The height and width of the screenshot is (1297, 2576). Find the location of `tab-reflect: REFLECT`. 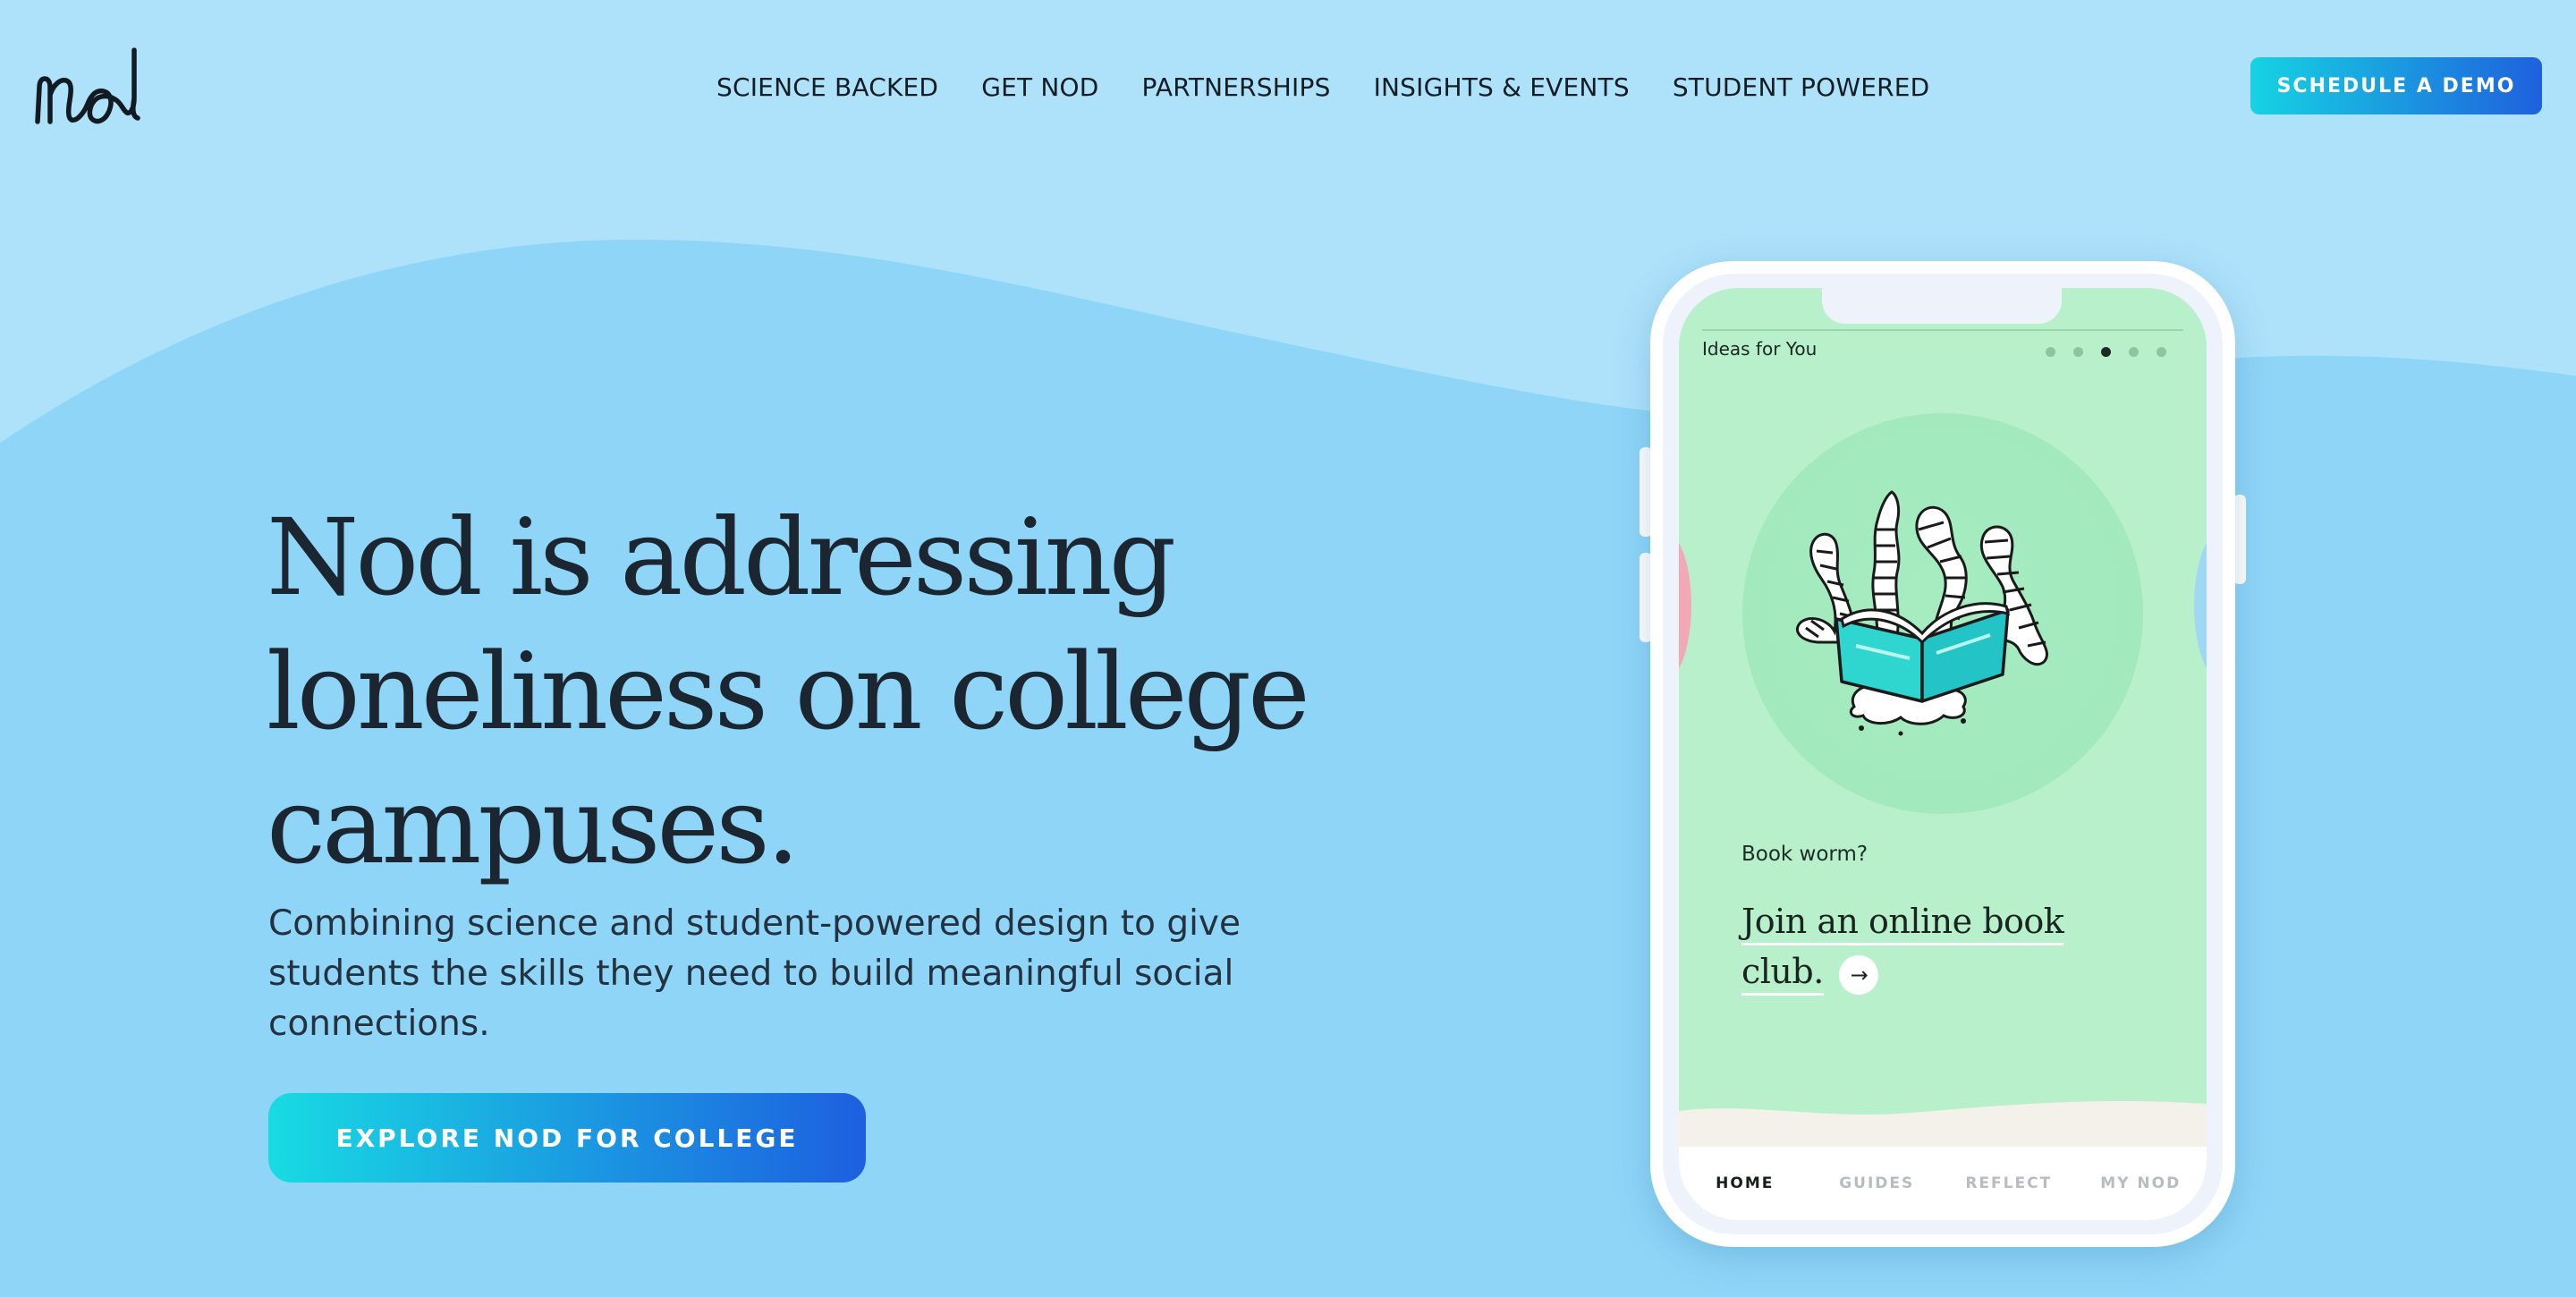

tab-reflect: REFLECT is located at coordinates (2009, 1183).